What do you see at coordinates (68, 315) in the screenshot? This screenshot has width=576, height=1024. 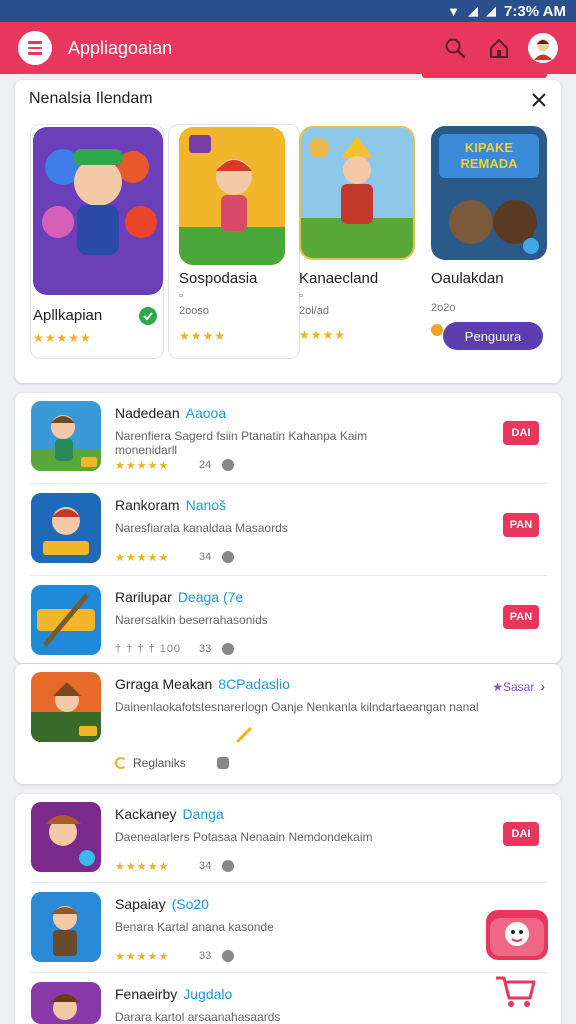 I see `featured-item-name: Apllkapian` at bounding box center [68, 315].